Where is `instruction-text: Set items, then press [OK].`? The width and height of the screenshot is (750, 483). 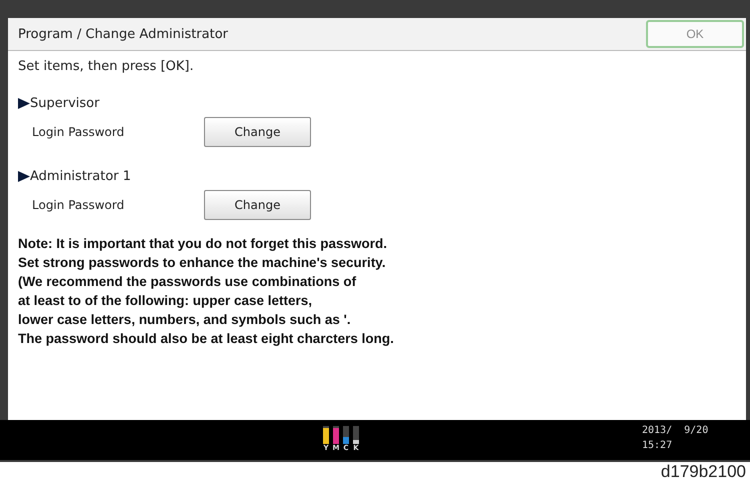 instruction-text: Set items, then press [OK]. is located at coordinates (106, 66).